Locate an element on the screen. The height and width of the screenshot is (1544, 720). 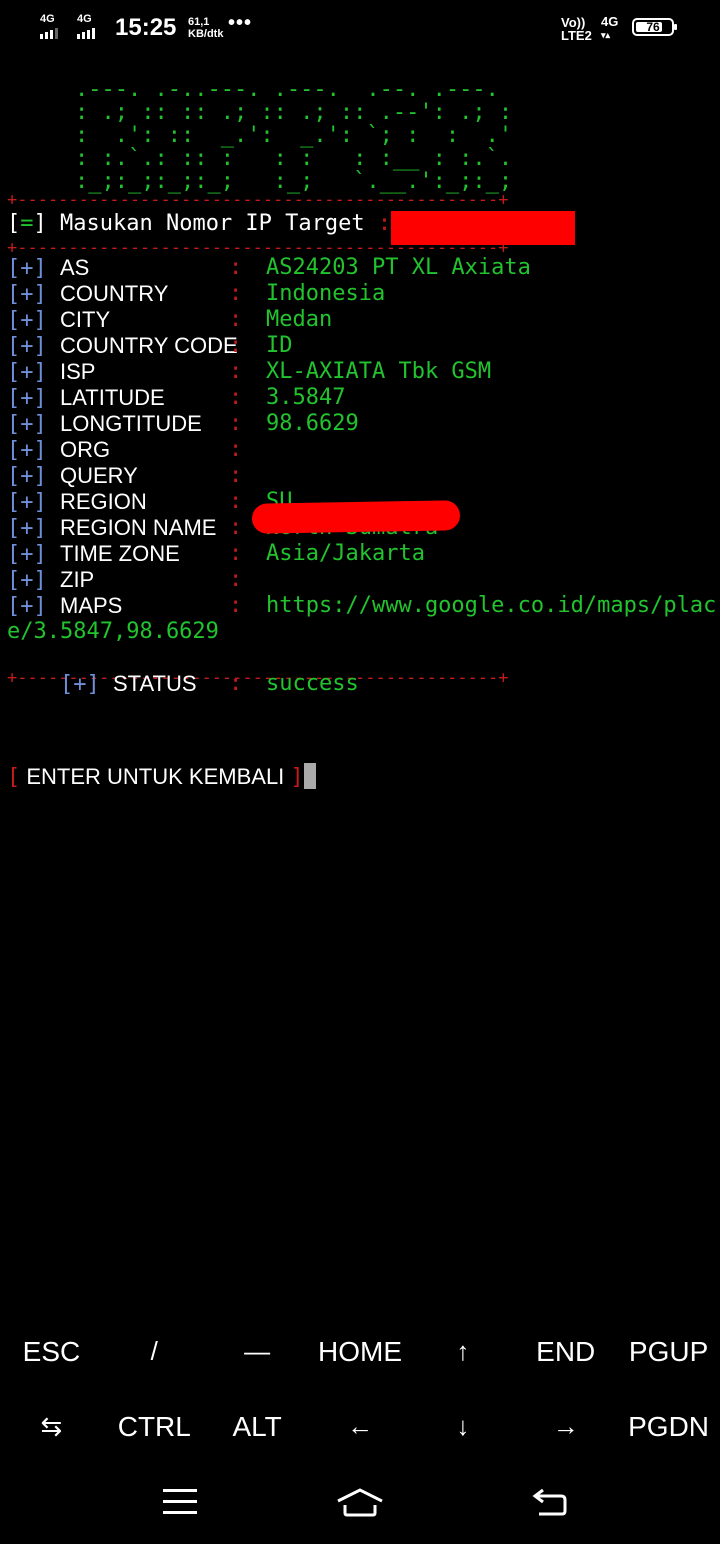
battery-icon: 76 is located at coordinates (654, 27).